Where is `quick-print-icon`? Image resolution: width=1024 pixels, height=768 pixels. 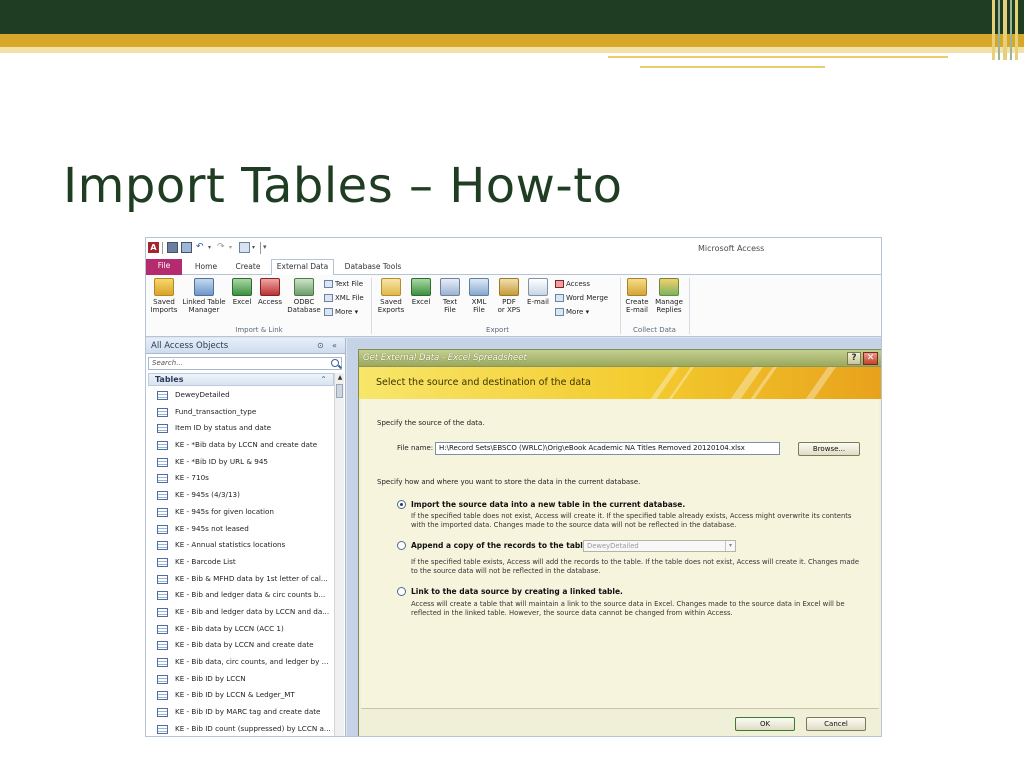 quick-print-icon is located at coordinates (244, 247).